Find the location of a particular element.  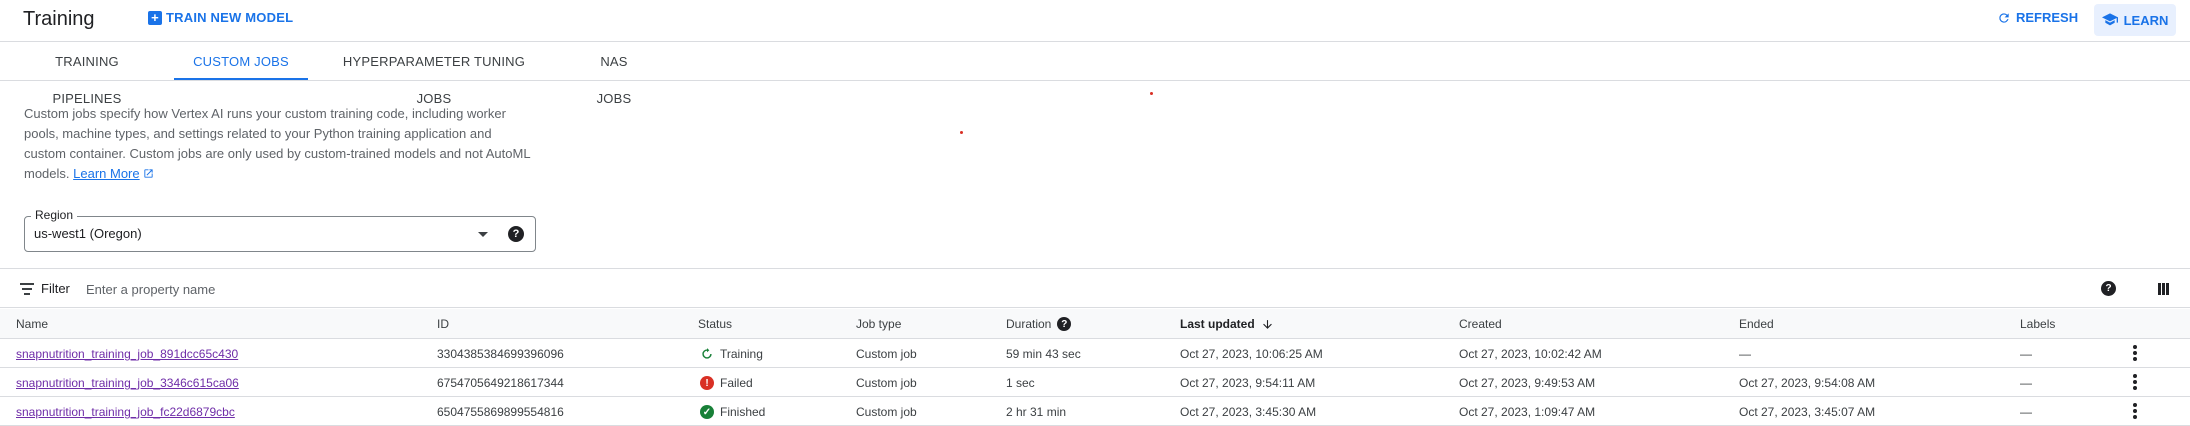

refresh-button: REFRESH is located at coordinates (2037, 17).